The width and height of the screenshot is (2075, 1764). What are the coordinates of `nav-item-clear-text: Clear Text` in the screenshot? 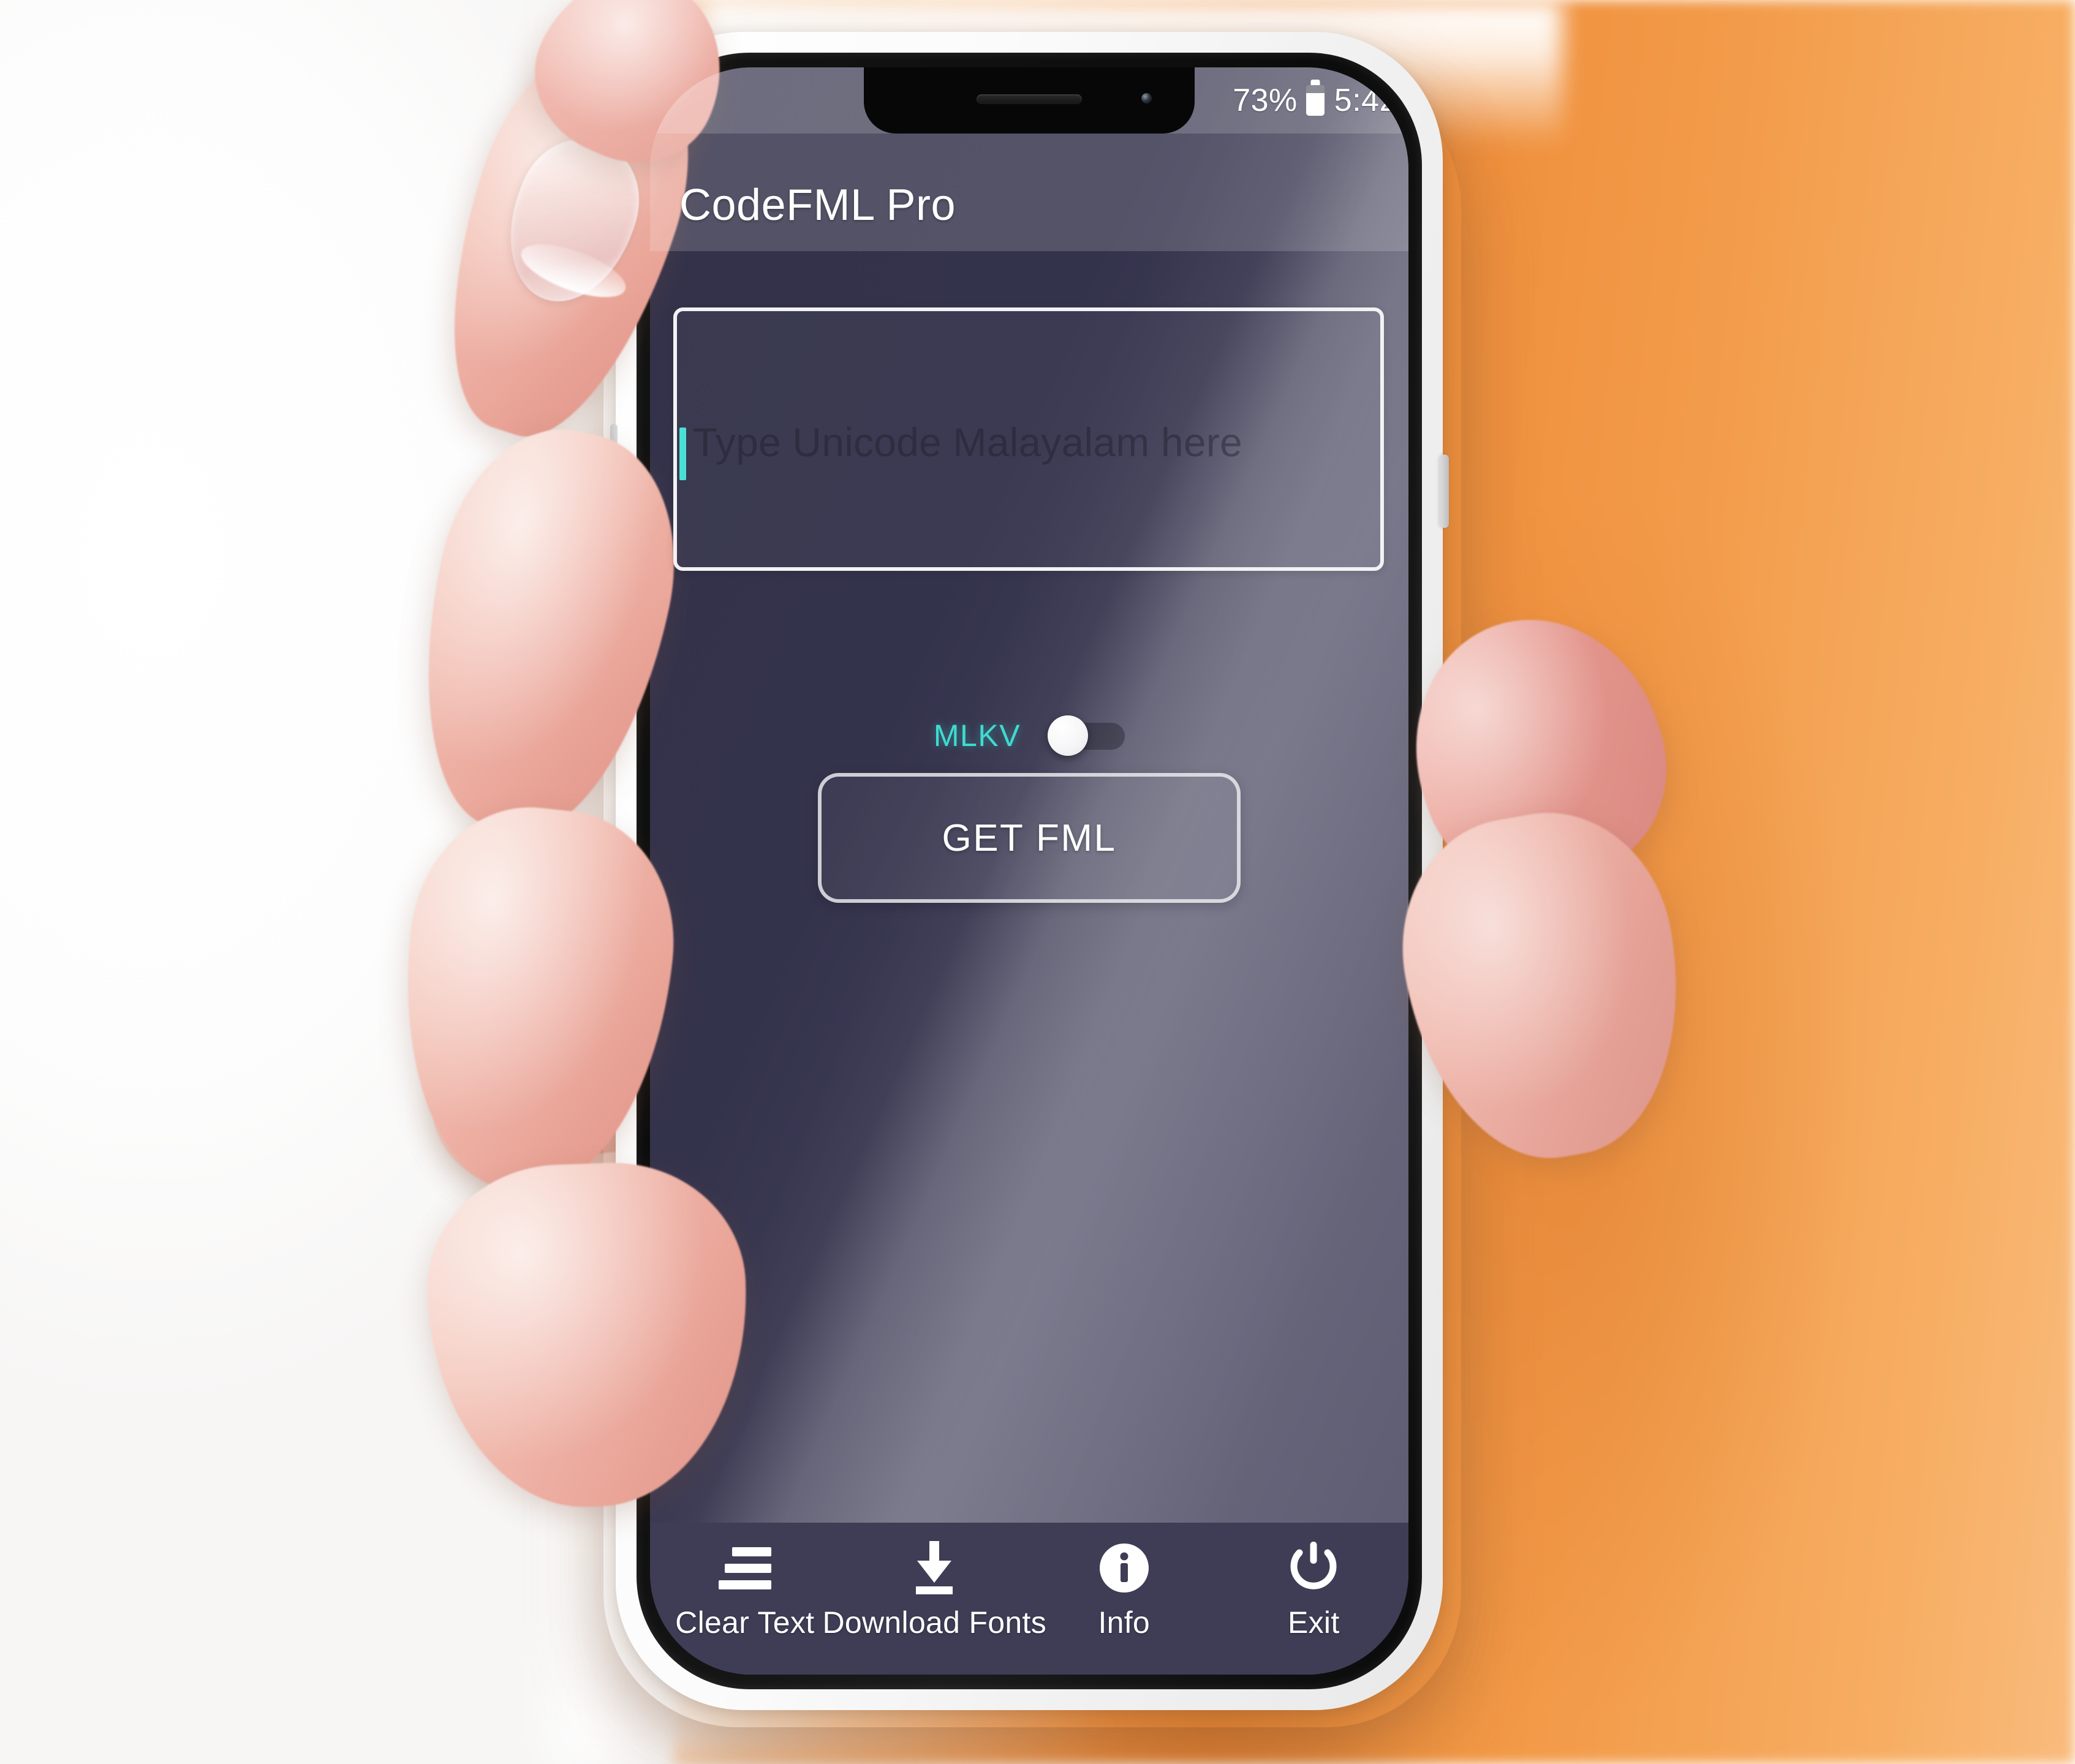 It's located at (745, 1588).